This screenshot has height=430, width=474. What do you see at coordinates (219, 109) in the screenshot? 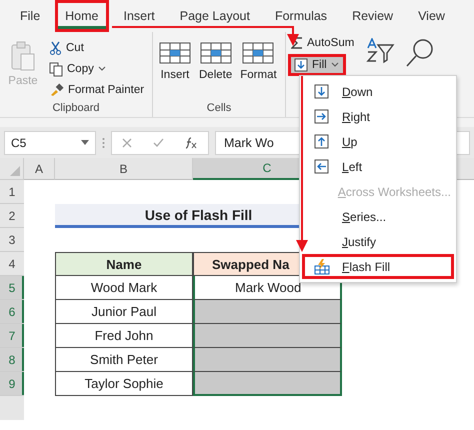
I see `group-label: Cells` at bounding box center [219, 109].